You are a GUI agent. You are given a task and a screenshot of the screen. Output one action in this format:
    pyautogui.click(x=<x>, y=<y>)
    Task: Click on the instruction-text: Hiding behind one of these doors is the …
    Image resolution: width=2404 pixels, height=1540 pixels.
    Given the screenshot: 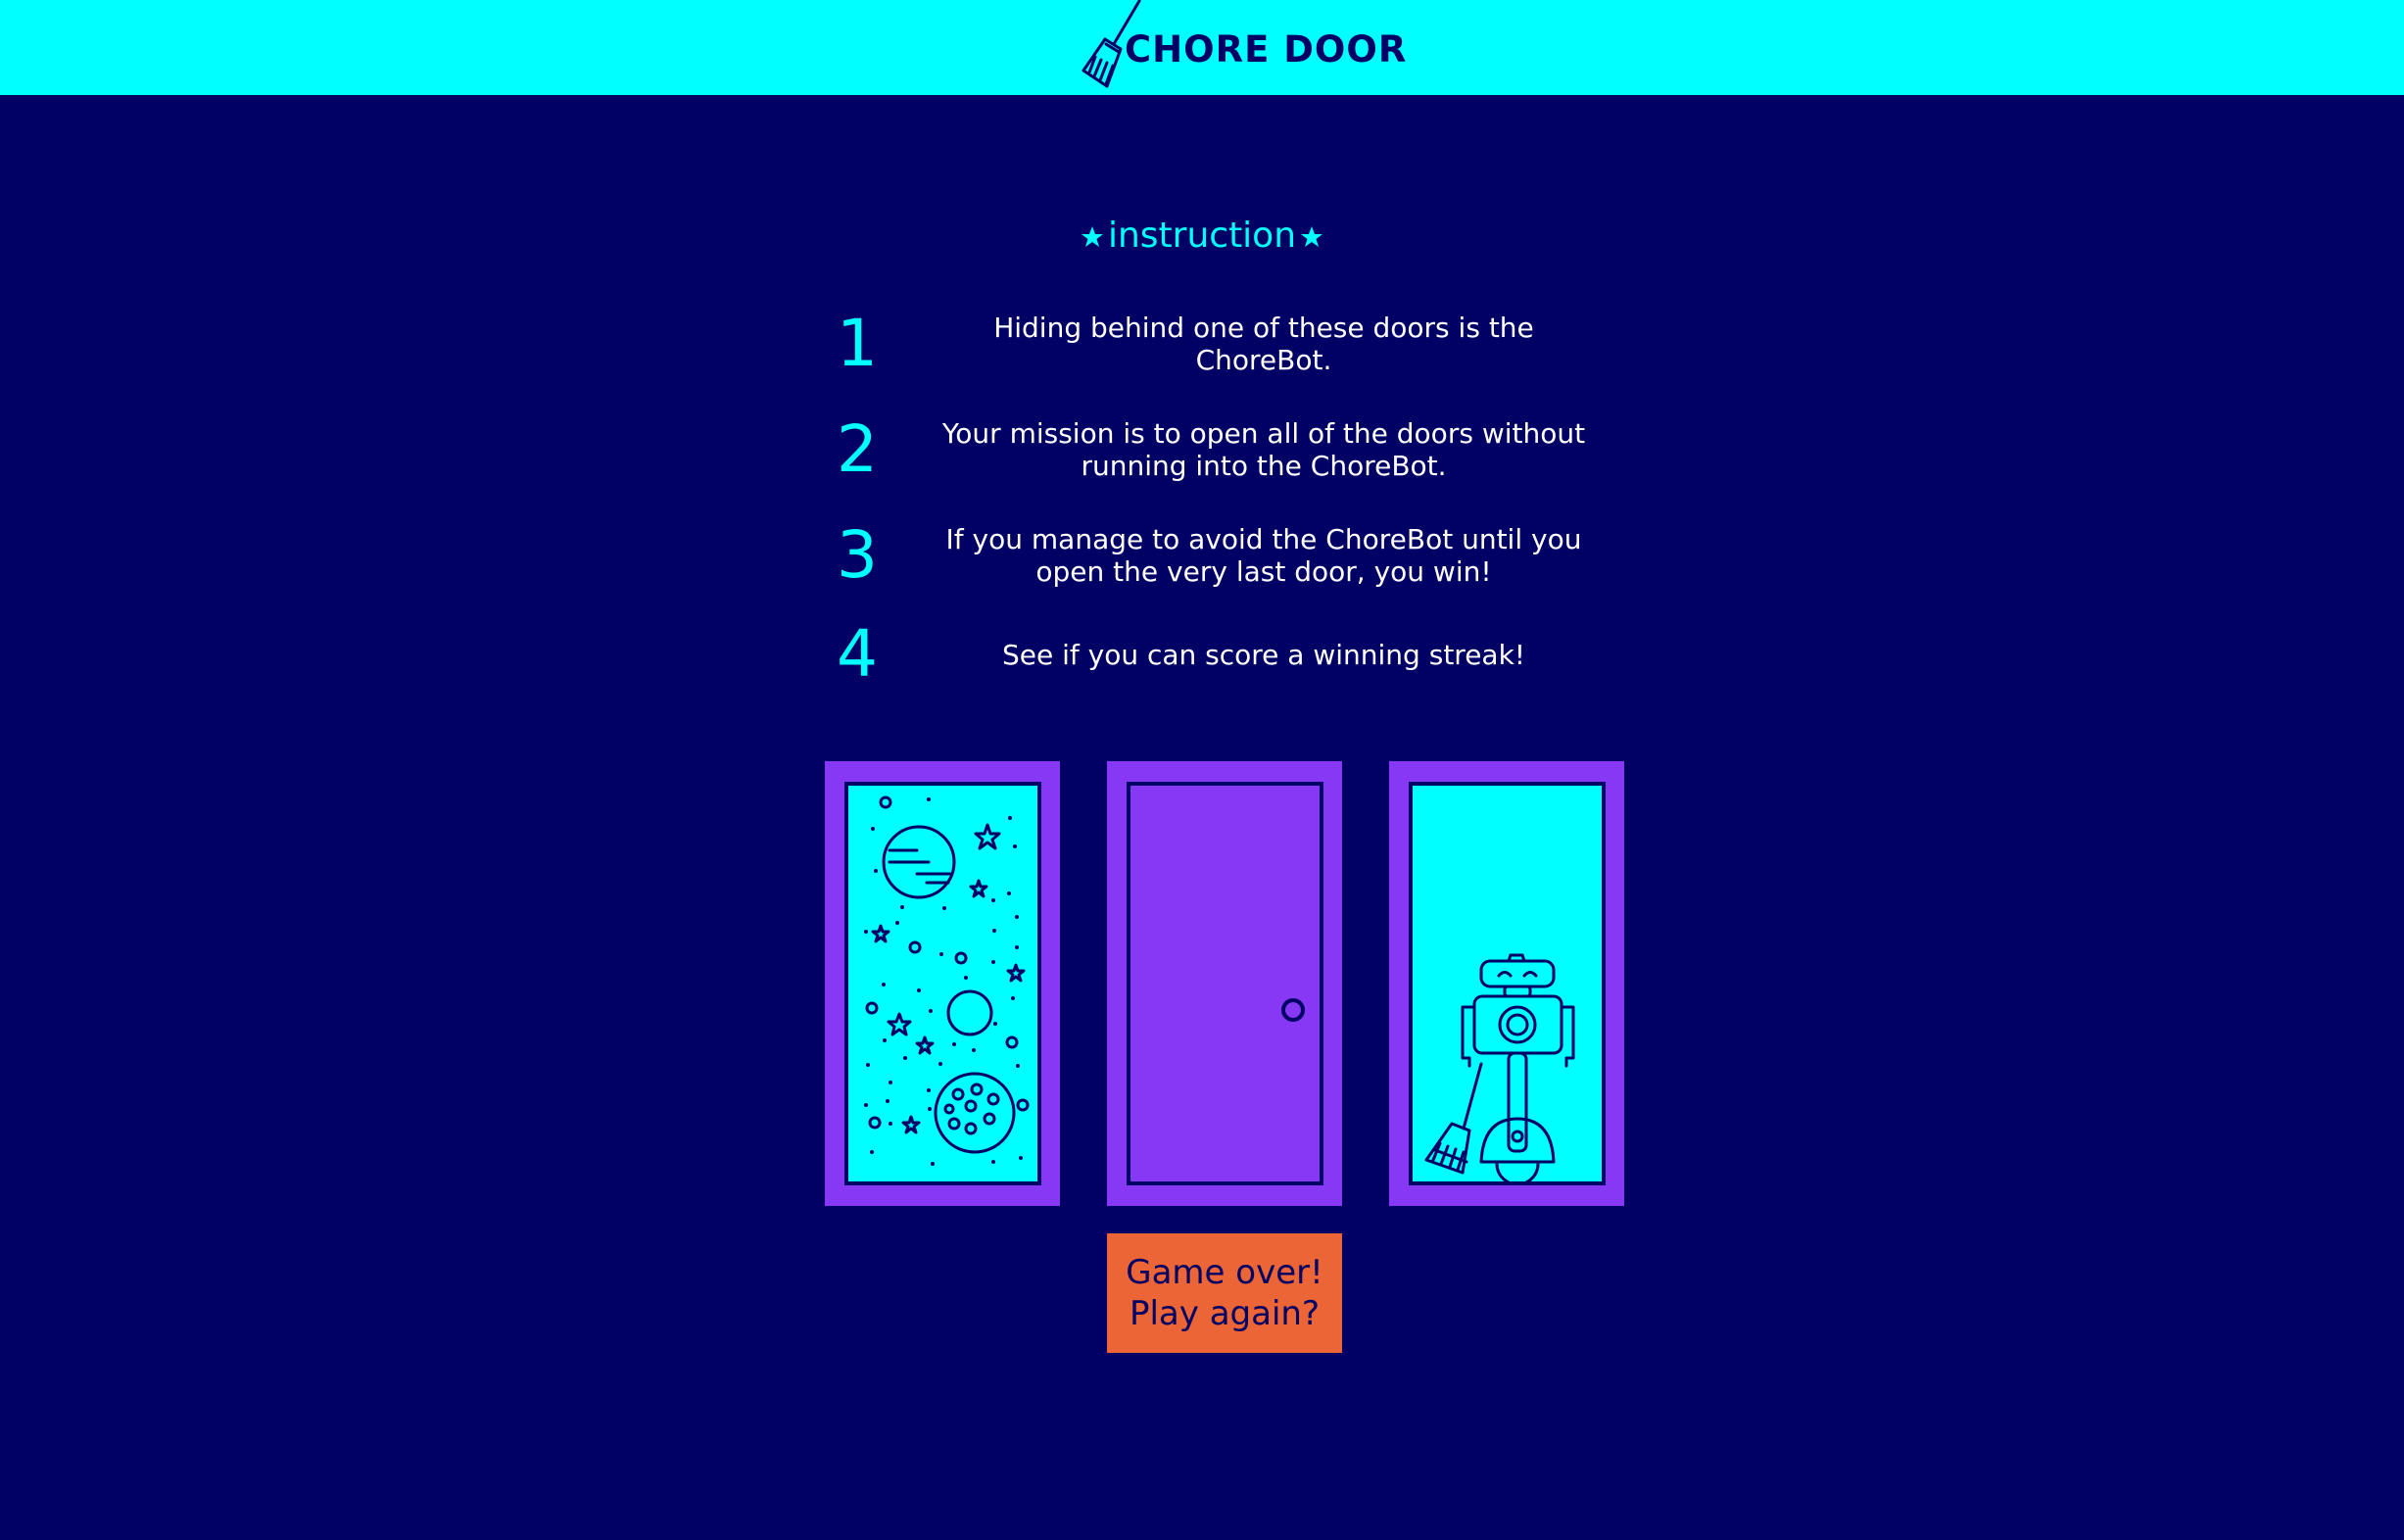 What is the action you would take?
    pyautogui.click(x=1263, y=344)
    